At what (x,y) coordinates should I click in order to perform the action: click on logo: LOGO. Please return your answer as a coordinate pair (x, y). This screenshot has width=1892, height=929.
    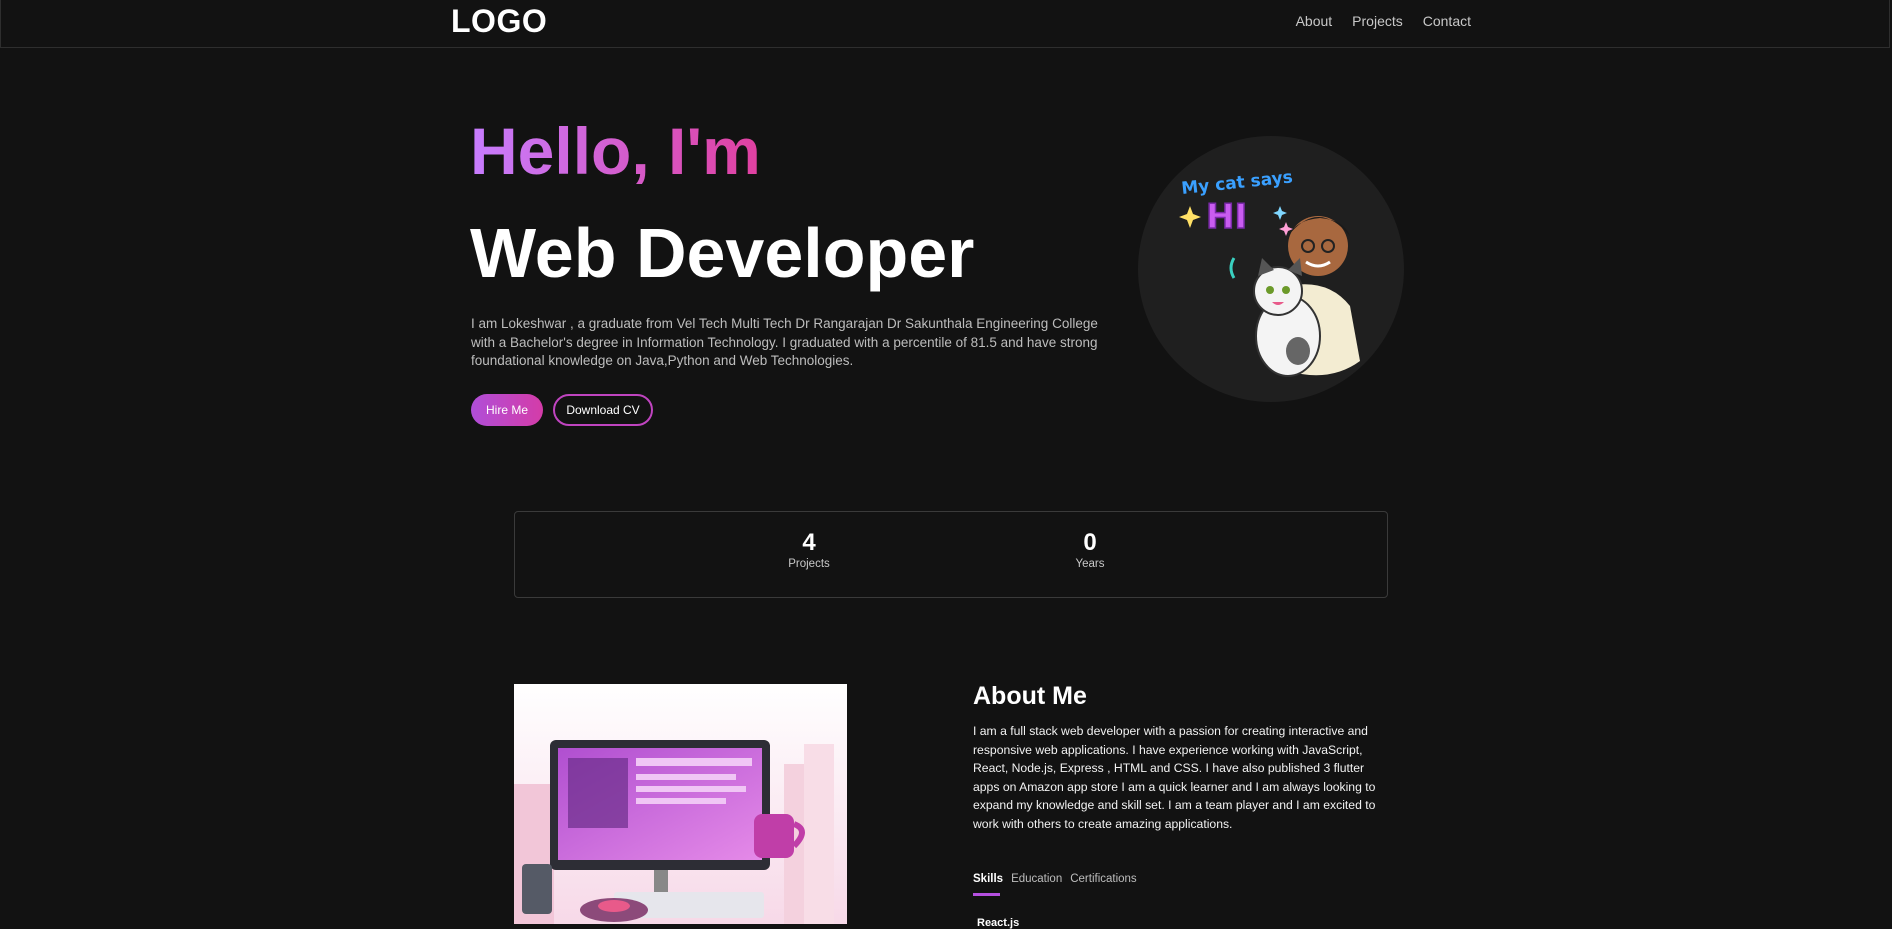
    Looking at the image, I should click on (499, 21).